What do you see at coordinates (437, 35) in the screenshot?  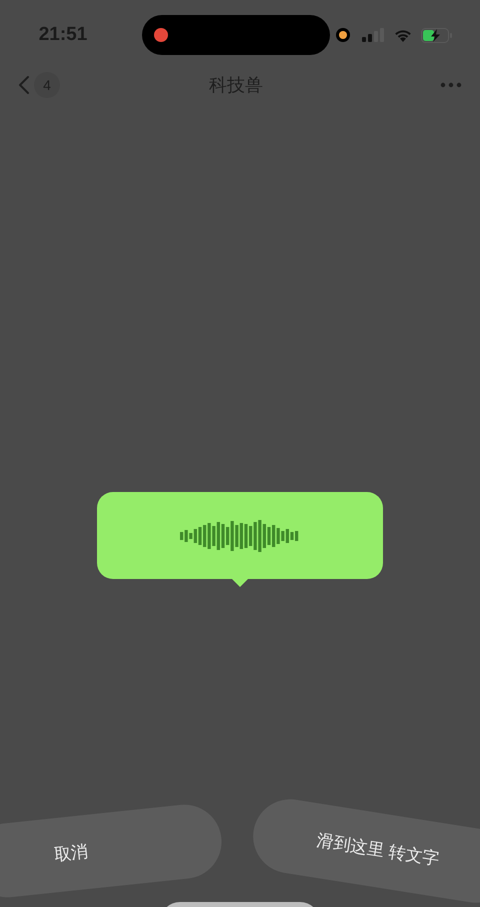 I see `battery-charging-icon` at bounding box center [437, 35].